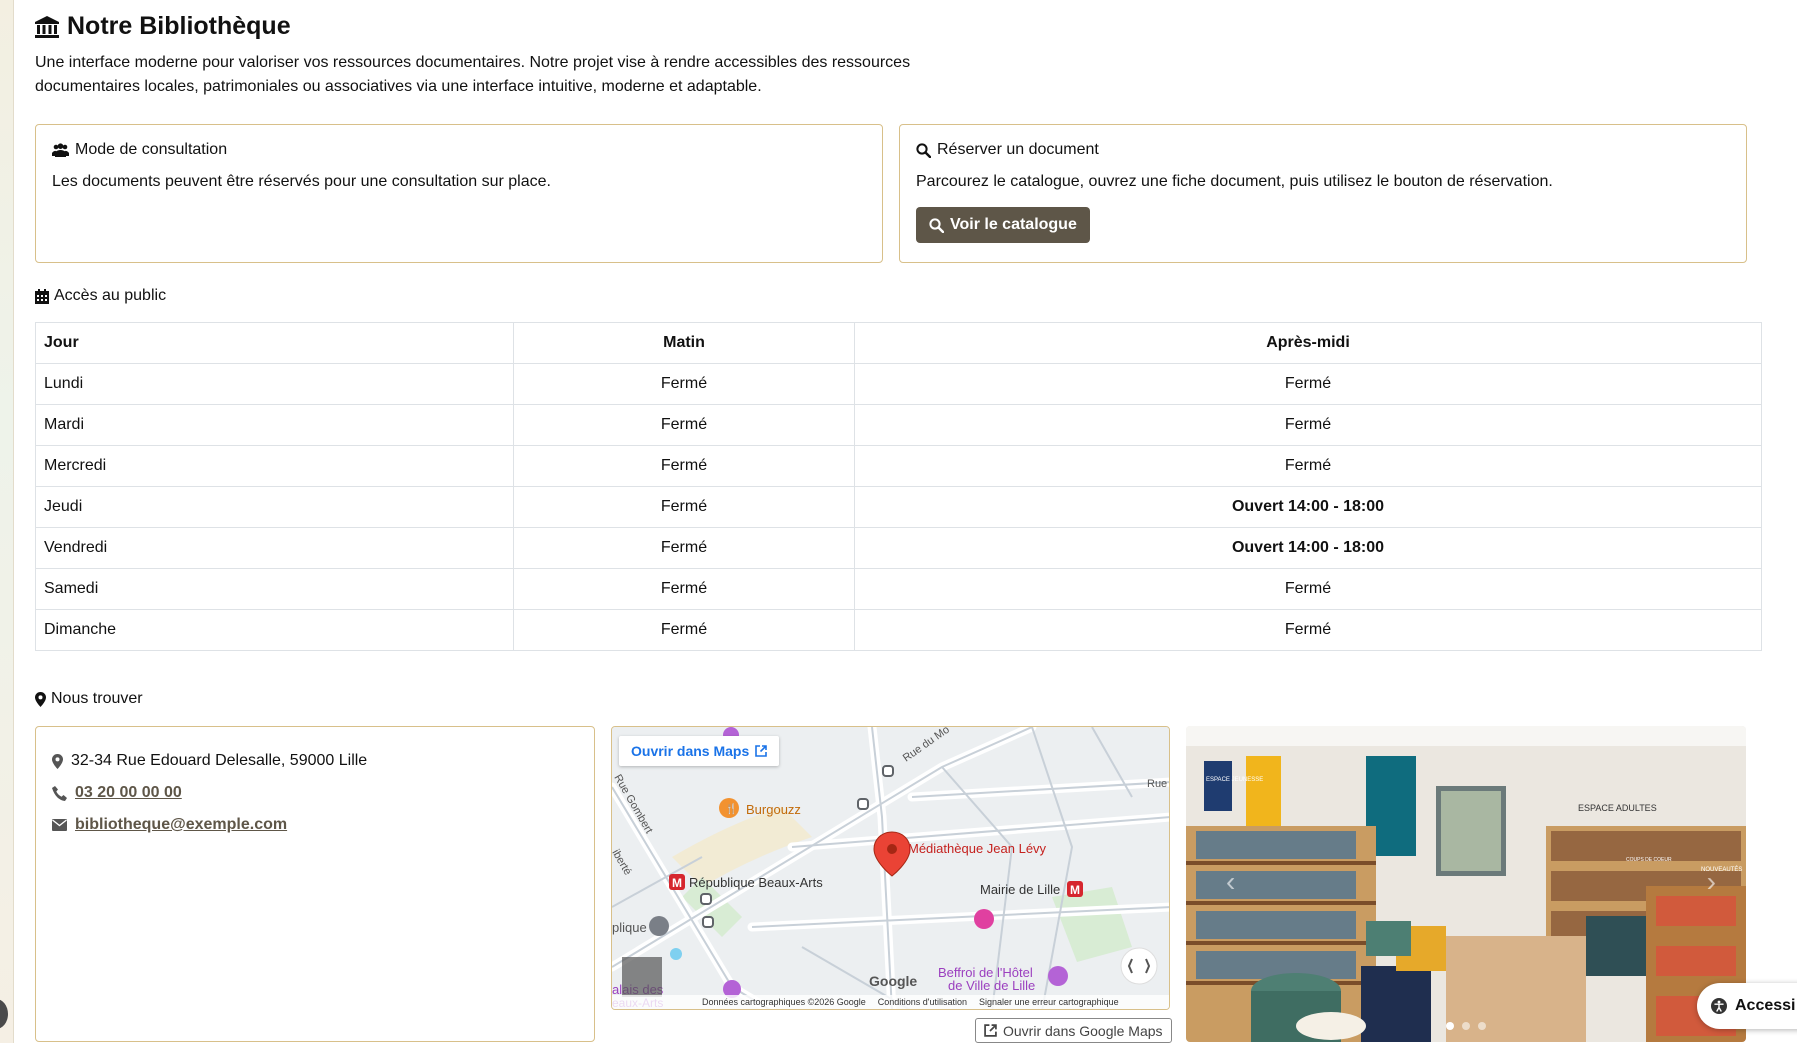 This screenshot has width=1797, height=1043. I want to click on consultation-card-title: Mode de consultation, so click(459, 150).